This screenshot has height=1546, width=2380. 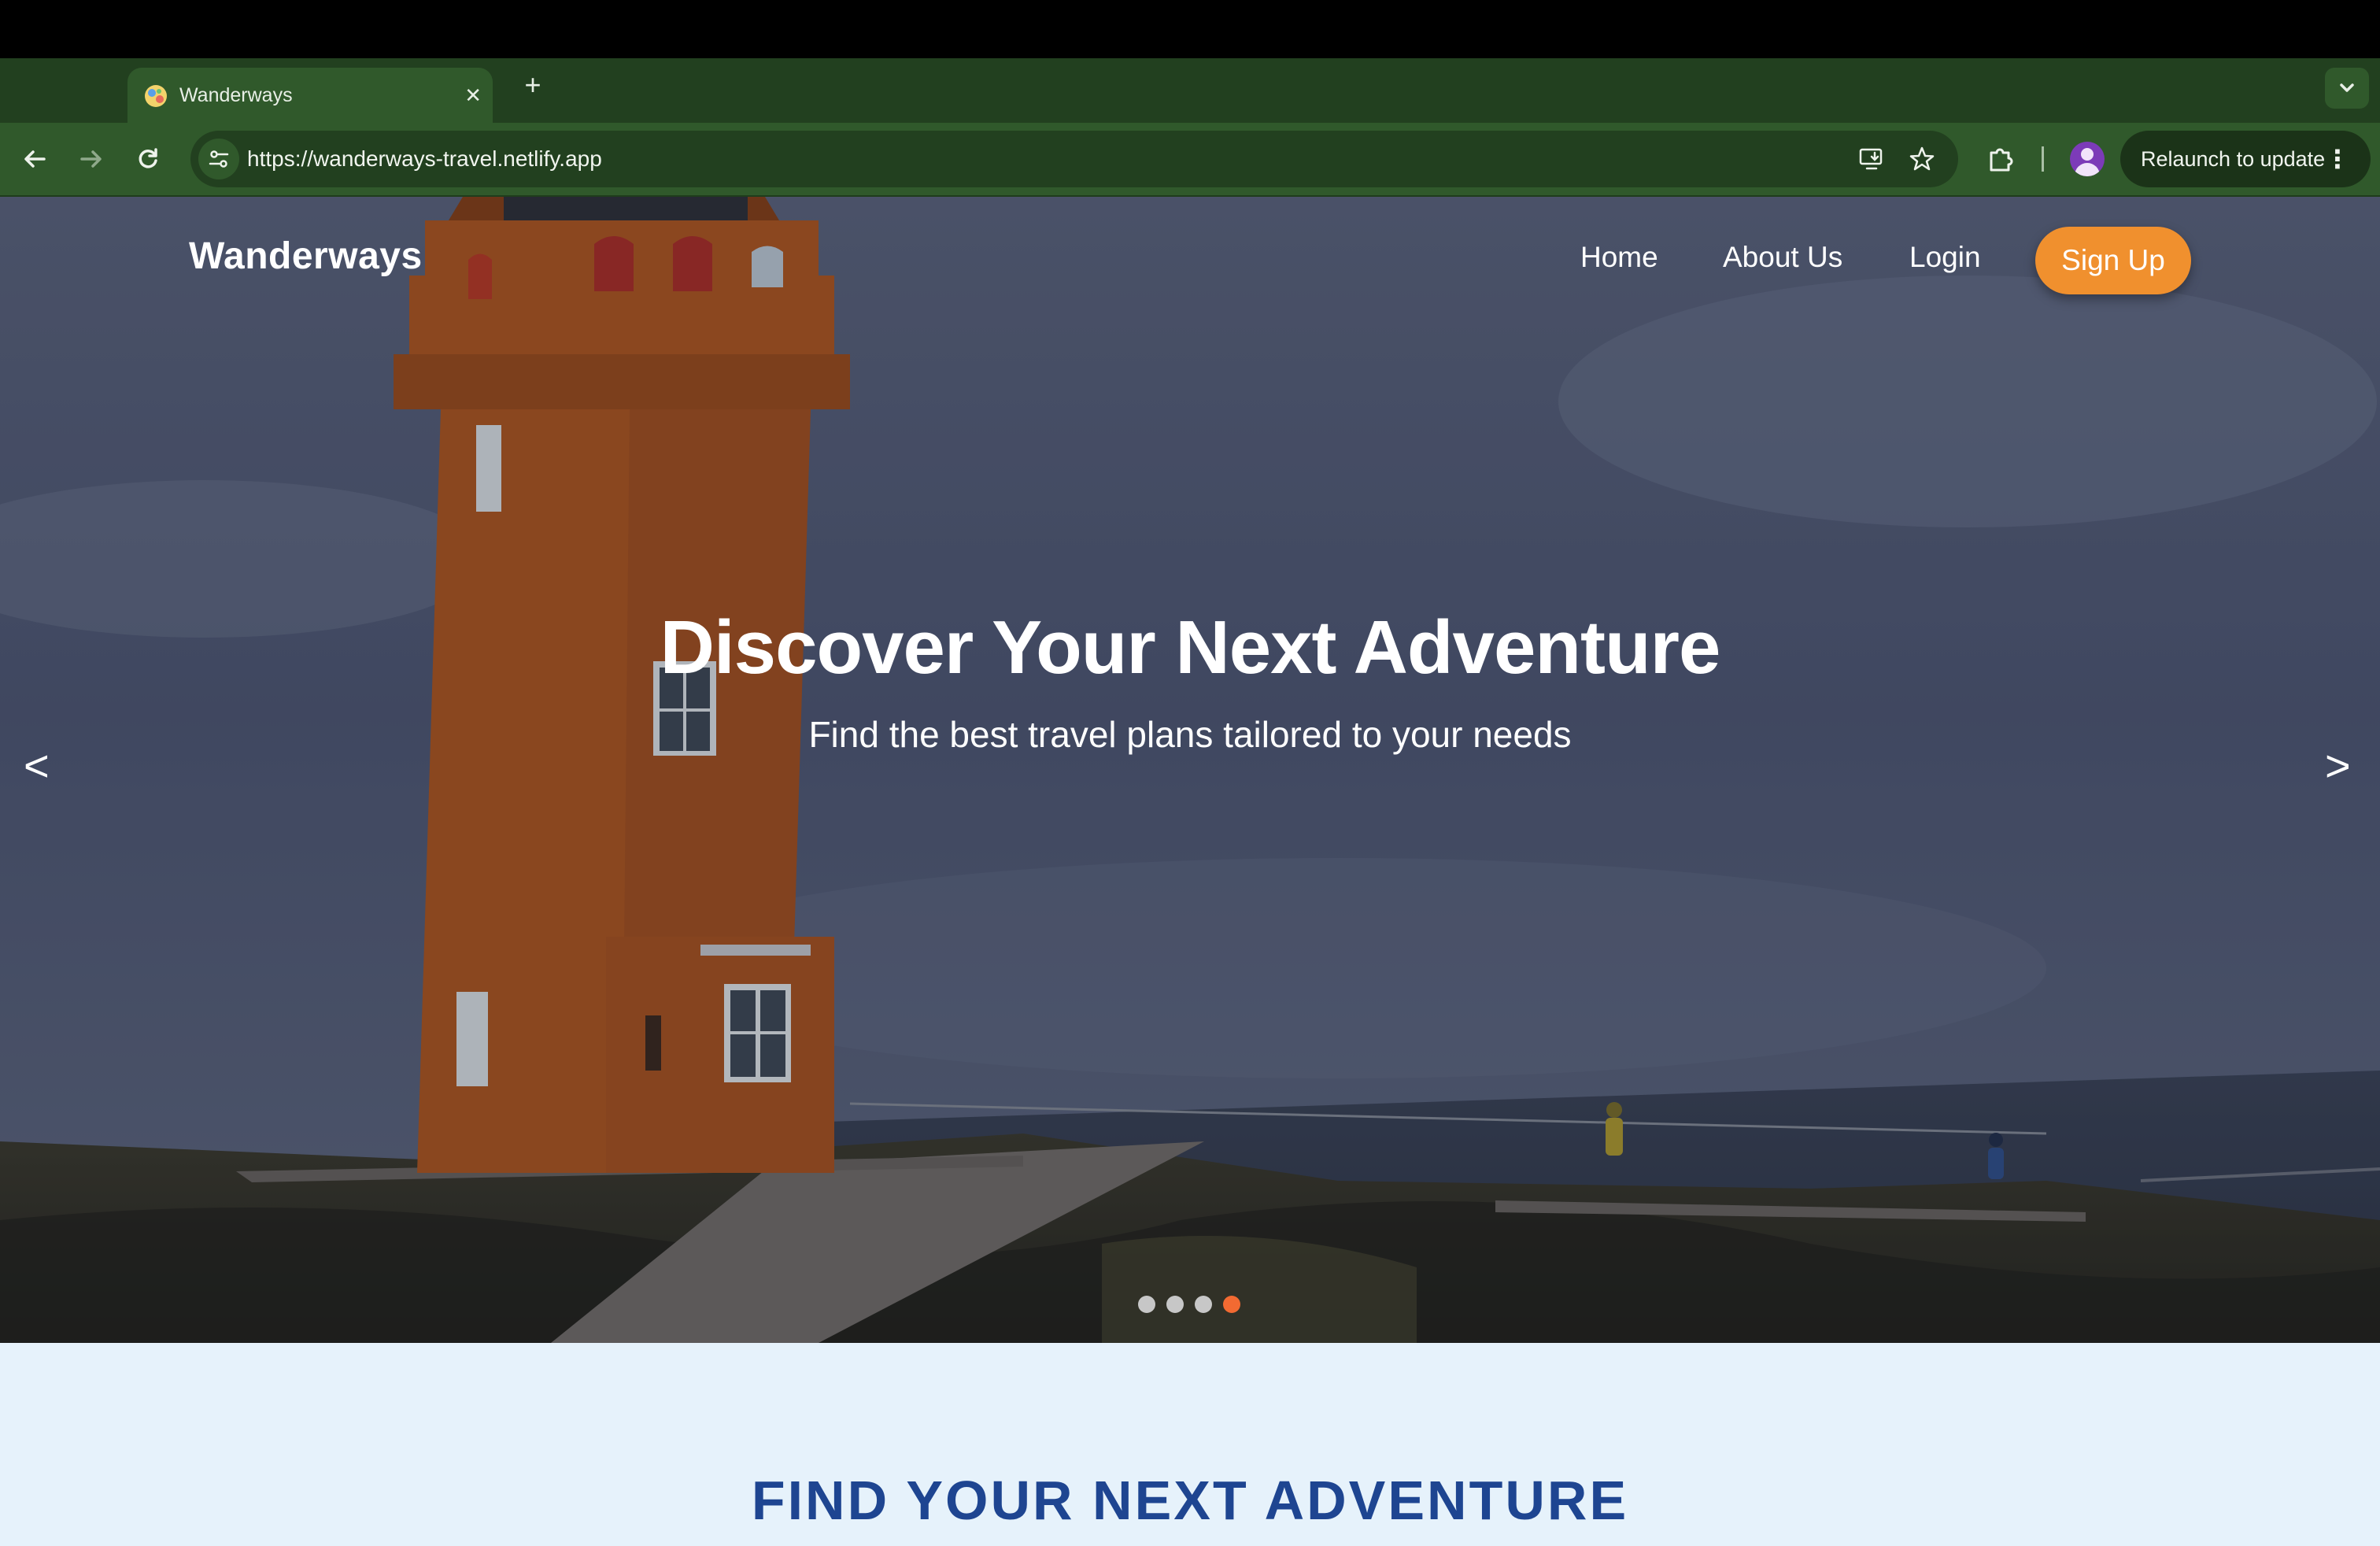 I want to click on tab-title: Wanderways, so click(x=236, y=95).